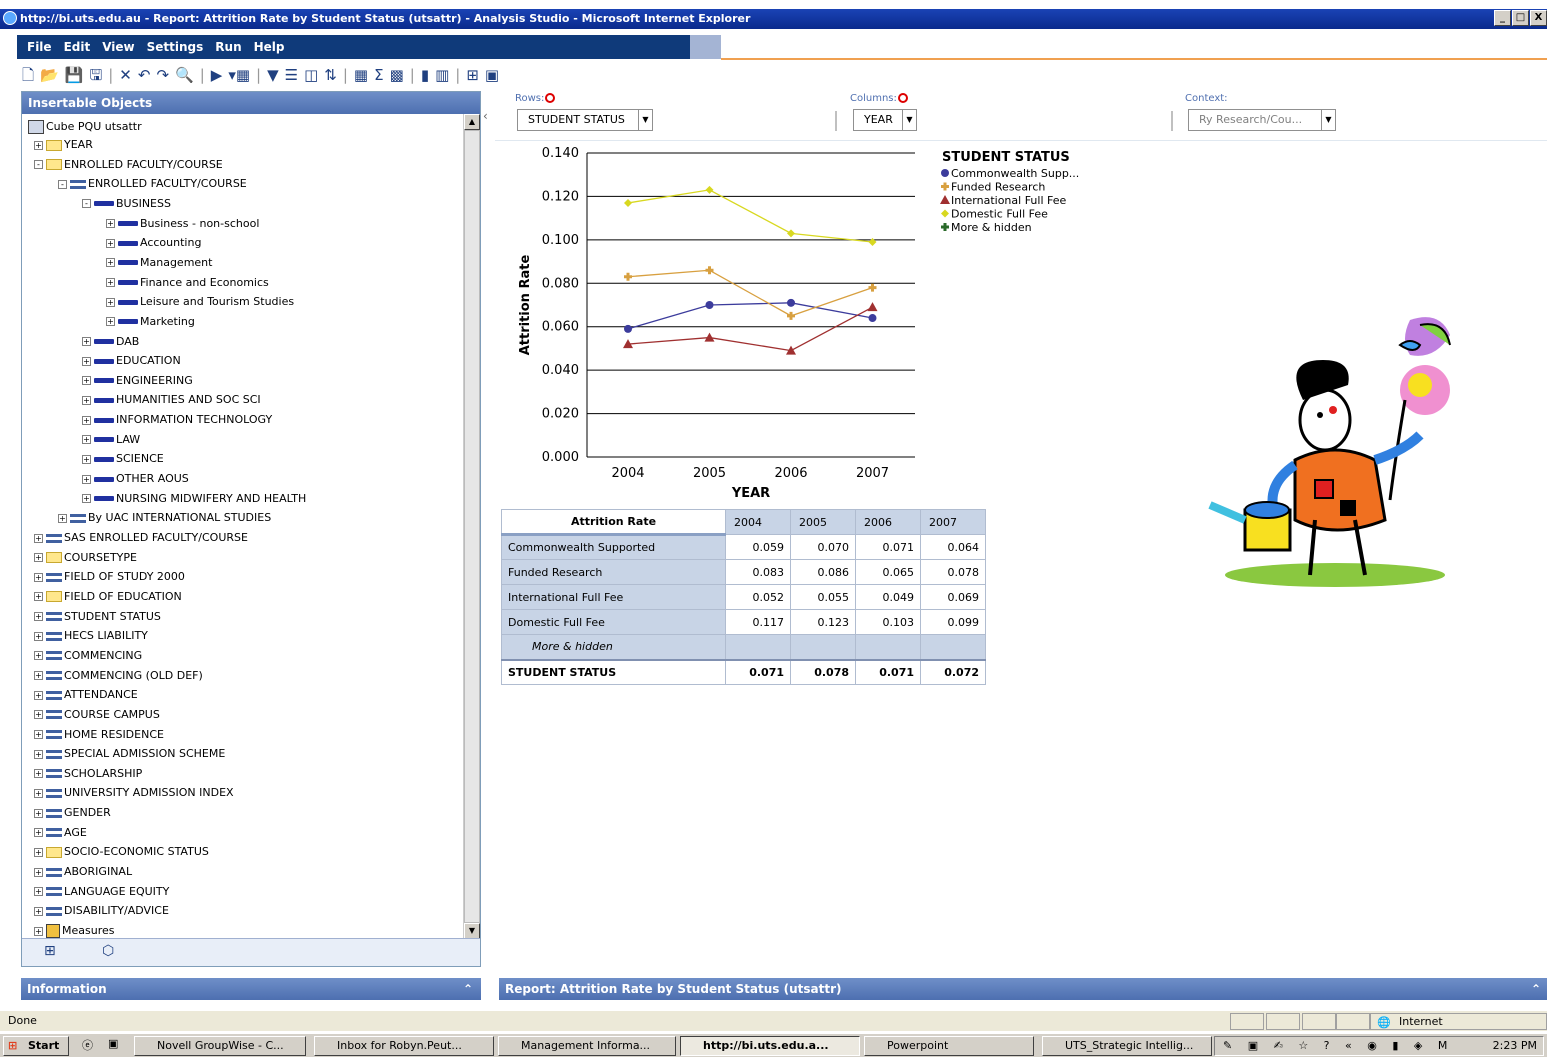  Describe the element at coordinates (888, 522) in the screenshot. I see `column-header: 2006` at that location.